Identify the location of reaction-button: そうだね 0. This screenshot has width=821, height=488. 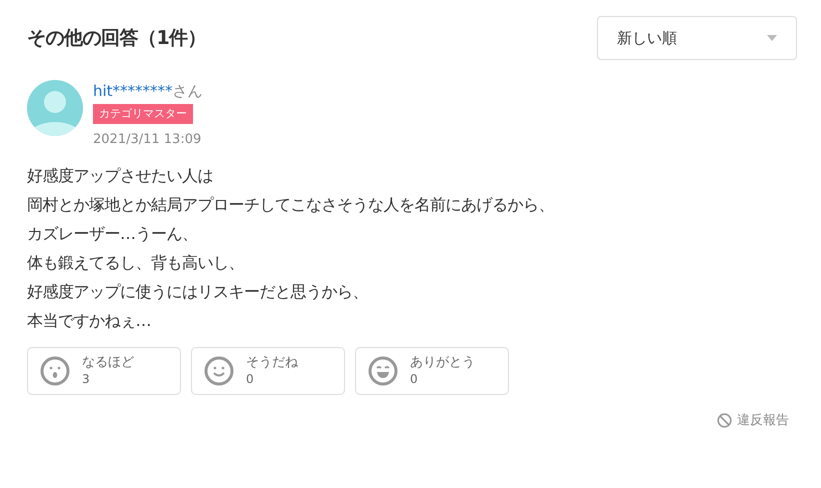
(268, 371).